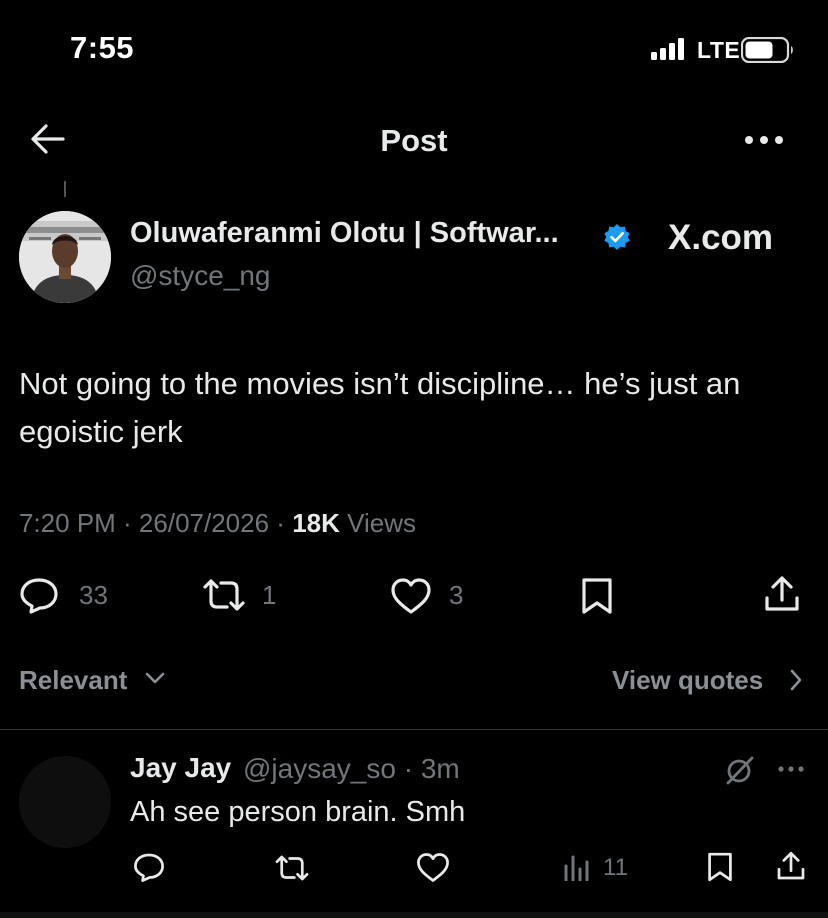 The width and height of the screenshot is (828, 918). Describe the element at coordinates (615, 867) in the screenshot. I see `reply-views-count: 11` at that location.